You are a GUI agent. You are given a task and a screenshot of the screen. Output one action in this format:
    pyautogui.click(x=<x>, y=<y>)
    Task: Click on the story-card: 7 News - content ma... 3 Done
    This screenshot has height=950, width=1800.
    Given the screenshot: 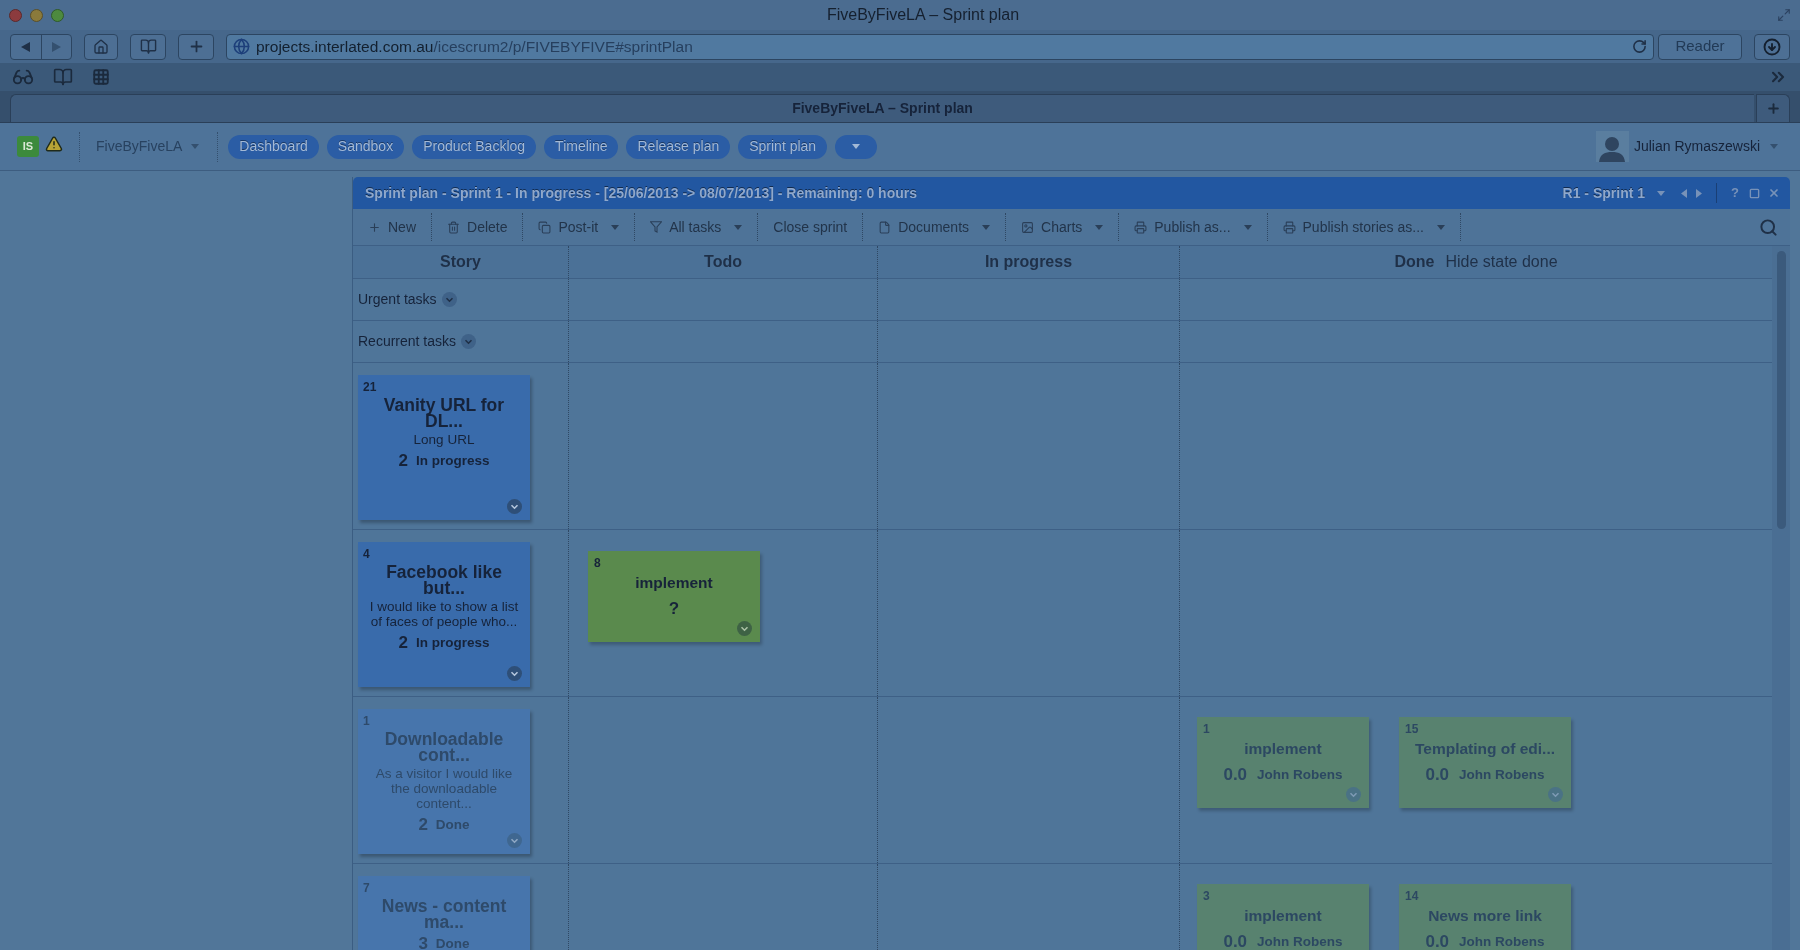 What is the action you would take?
    pyautogui.click(x=444, y=913)
    